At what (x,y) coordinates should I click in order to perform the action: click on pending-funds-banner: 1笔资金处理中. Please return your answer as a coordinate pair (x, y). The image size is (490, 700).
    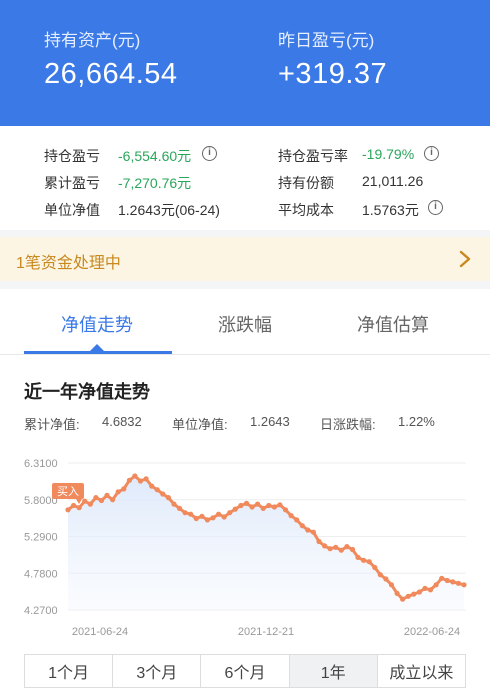
    Looking at the image, I should click on (245, 259).